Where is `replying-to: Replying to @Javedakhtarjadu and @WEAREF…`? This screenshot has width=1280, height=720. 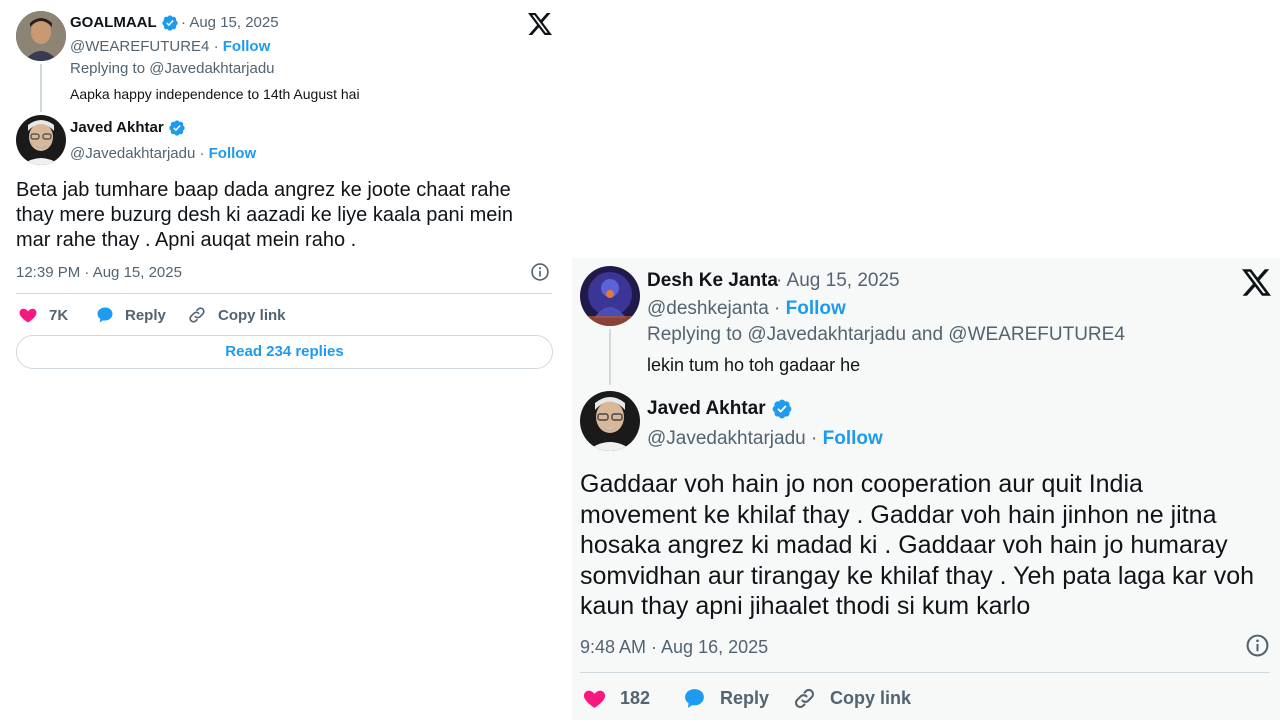 replying-to: Replying to @Javedakhtarjadu and @WEAREF… is located at coordinates (886, 335).